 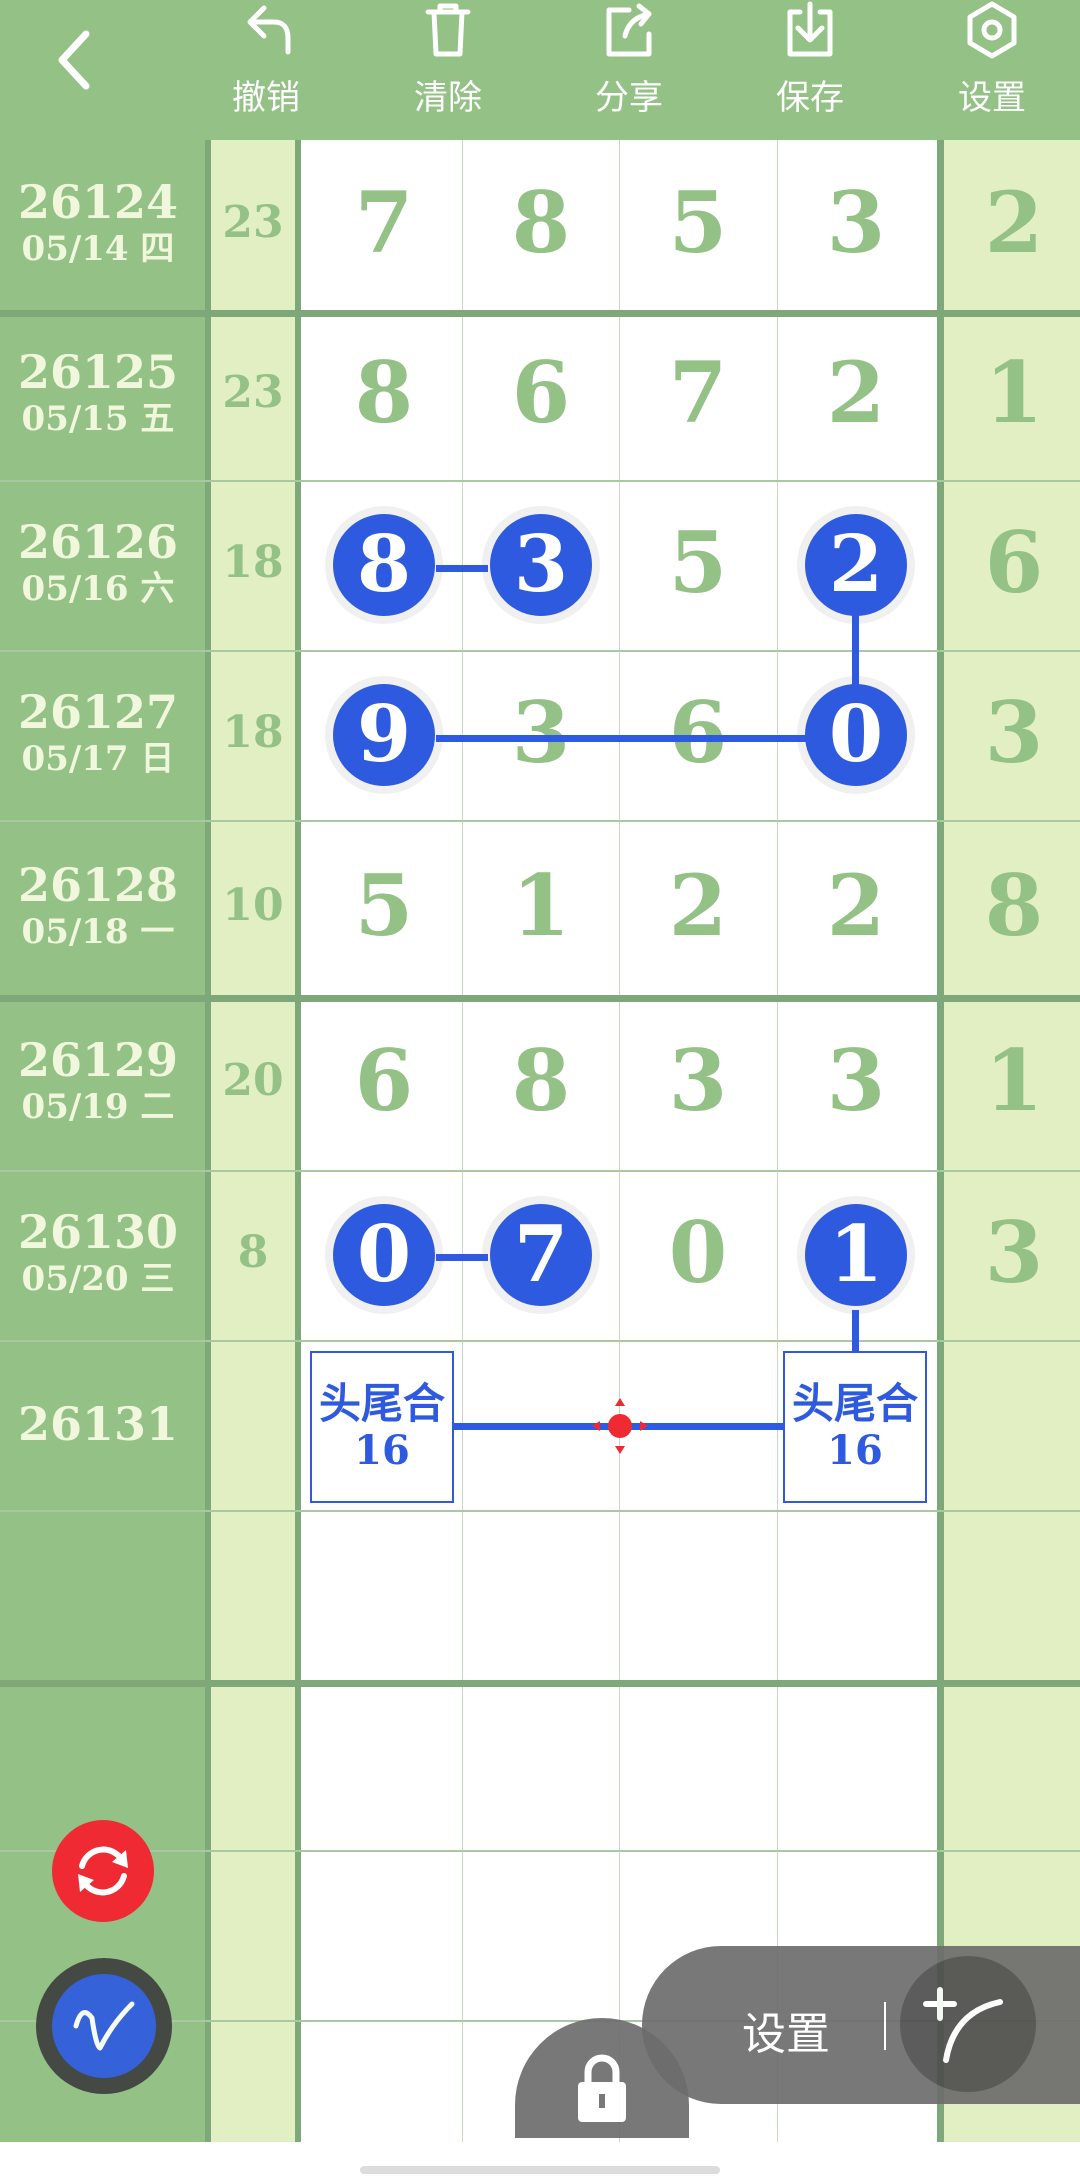 What do you see at coordinates (620, 1426) in the screenshot?
I see `move-handle-icon` at bounding box center [620, 1426].